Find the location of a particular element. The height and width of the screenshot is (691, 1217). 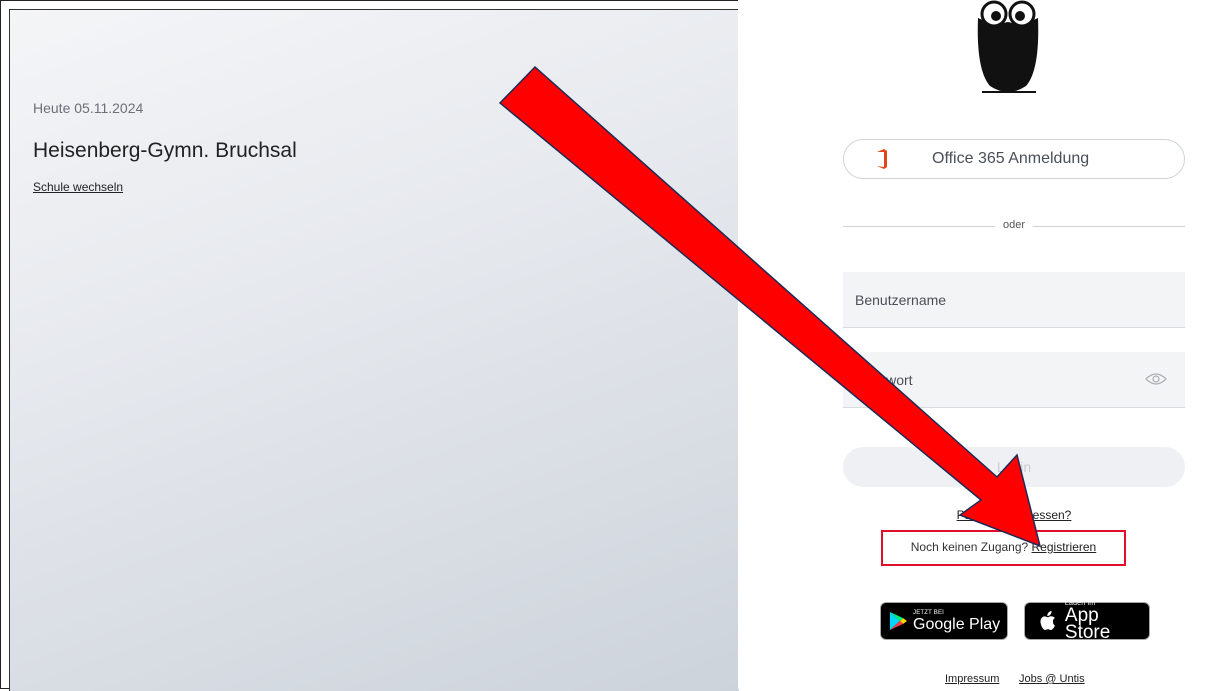

or-divider: oder is located at coordinates (1014, 225).